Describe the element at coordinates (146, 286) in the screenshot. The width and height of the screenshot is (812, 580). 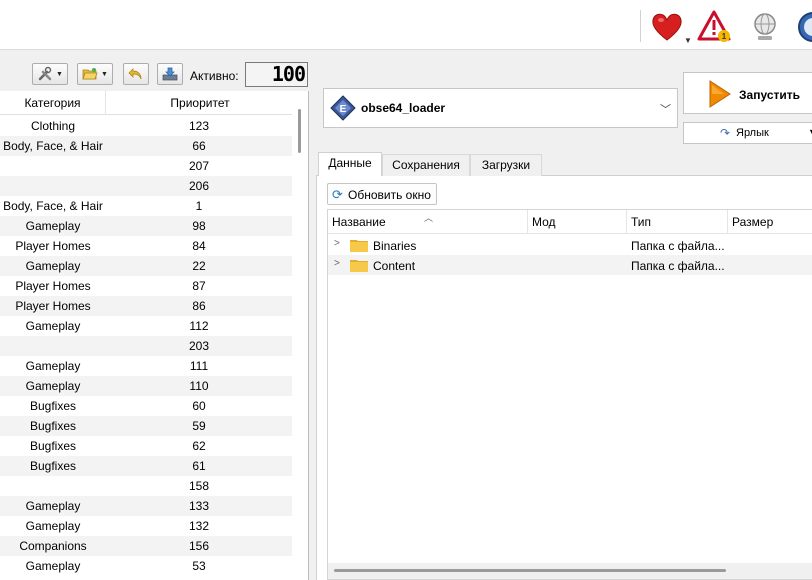
I see `mod-row: Player Homes 87` at that location.